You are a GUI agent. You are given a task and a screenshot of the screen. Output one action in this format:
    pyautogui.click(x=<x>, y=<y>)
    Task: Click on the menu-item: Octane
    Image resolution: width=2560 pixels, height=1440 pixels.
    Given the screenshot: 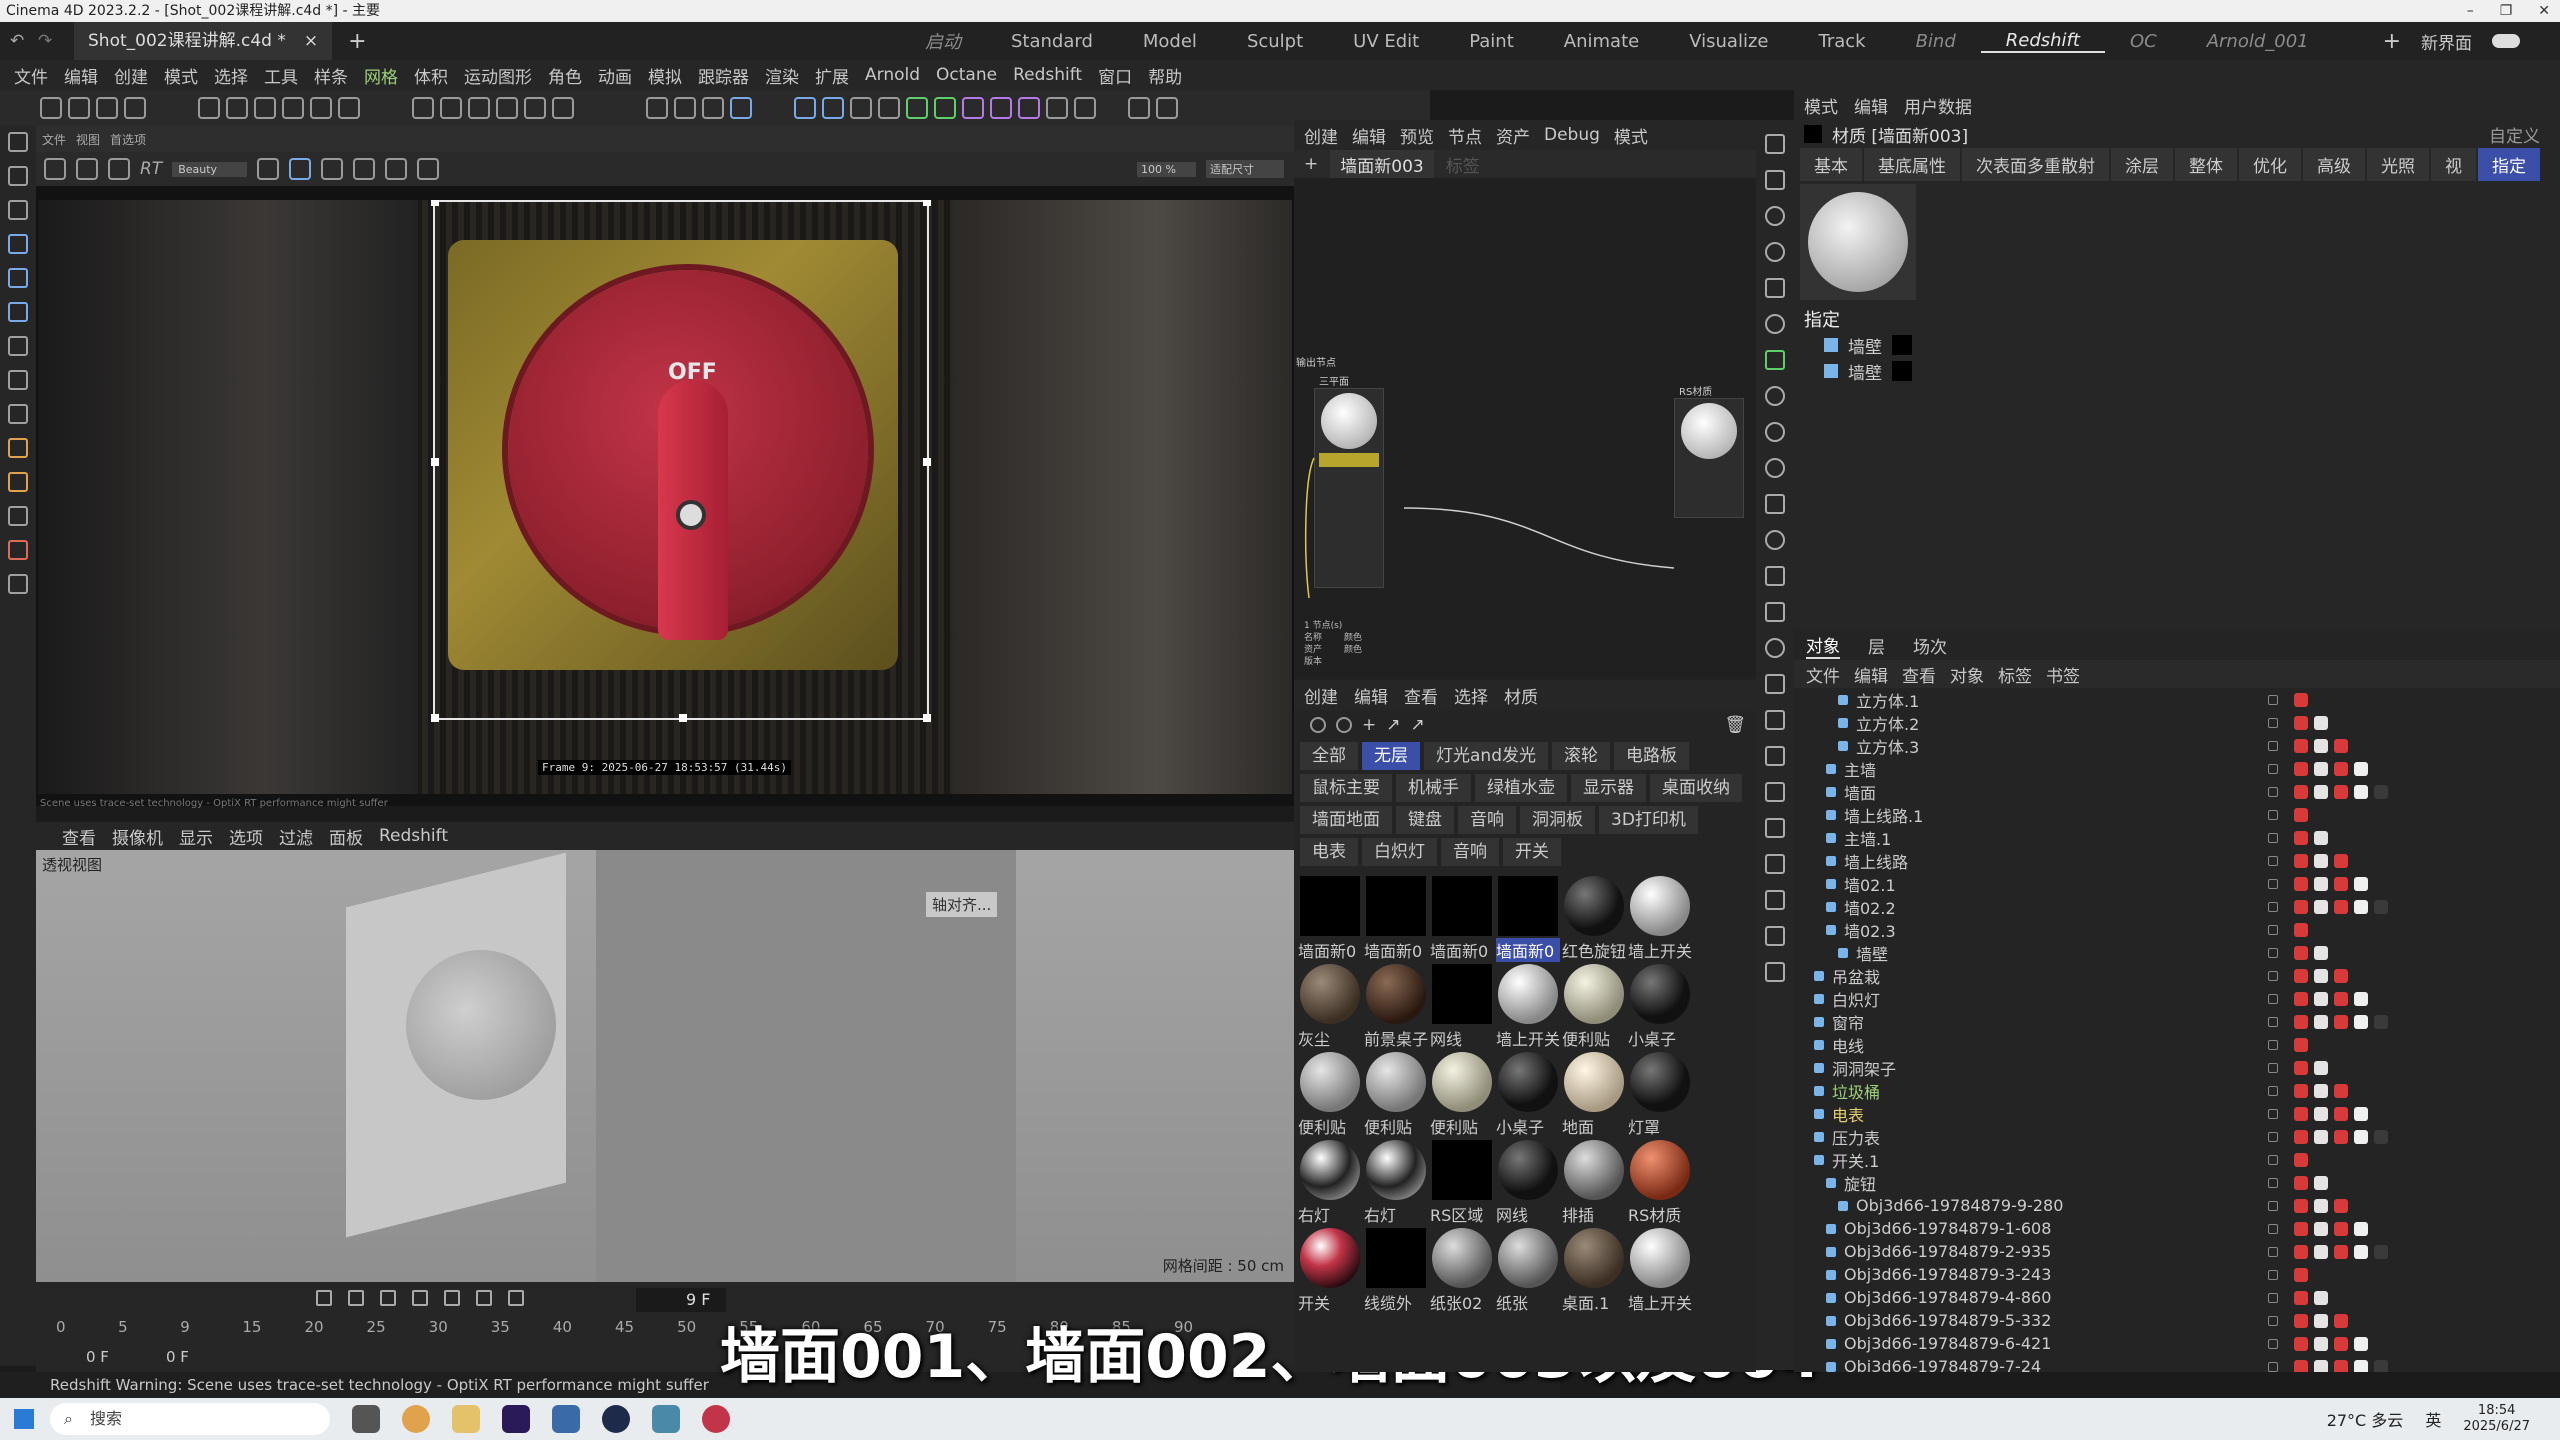 What is the action you would take?
    pyautogui.click(x=966, y=75)
    